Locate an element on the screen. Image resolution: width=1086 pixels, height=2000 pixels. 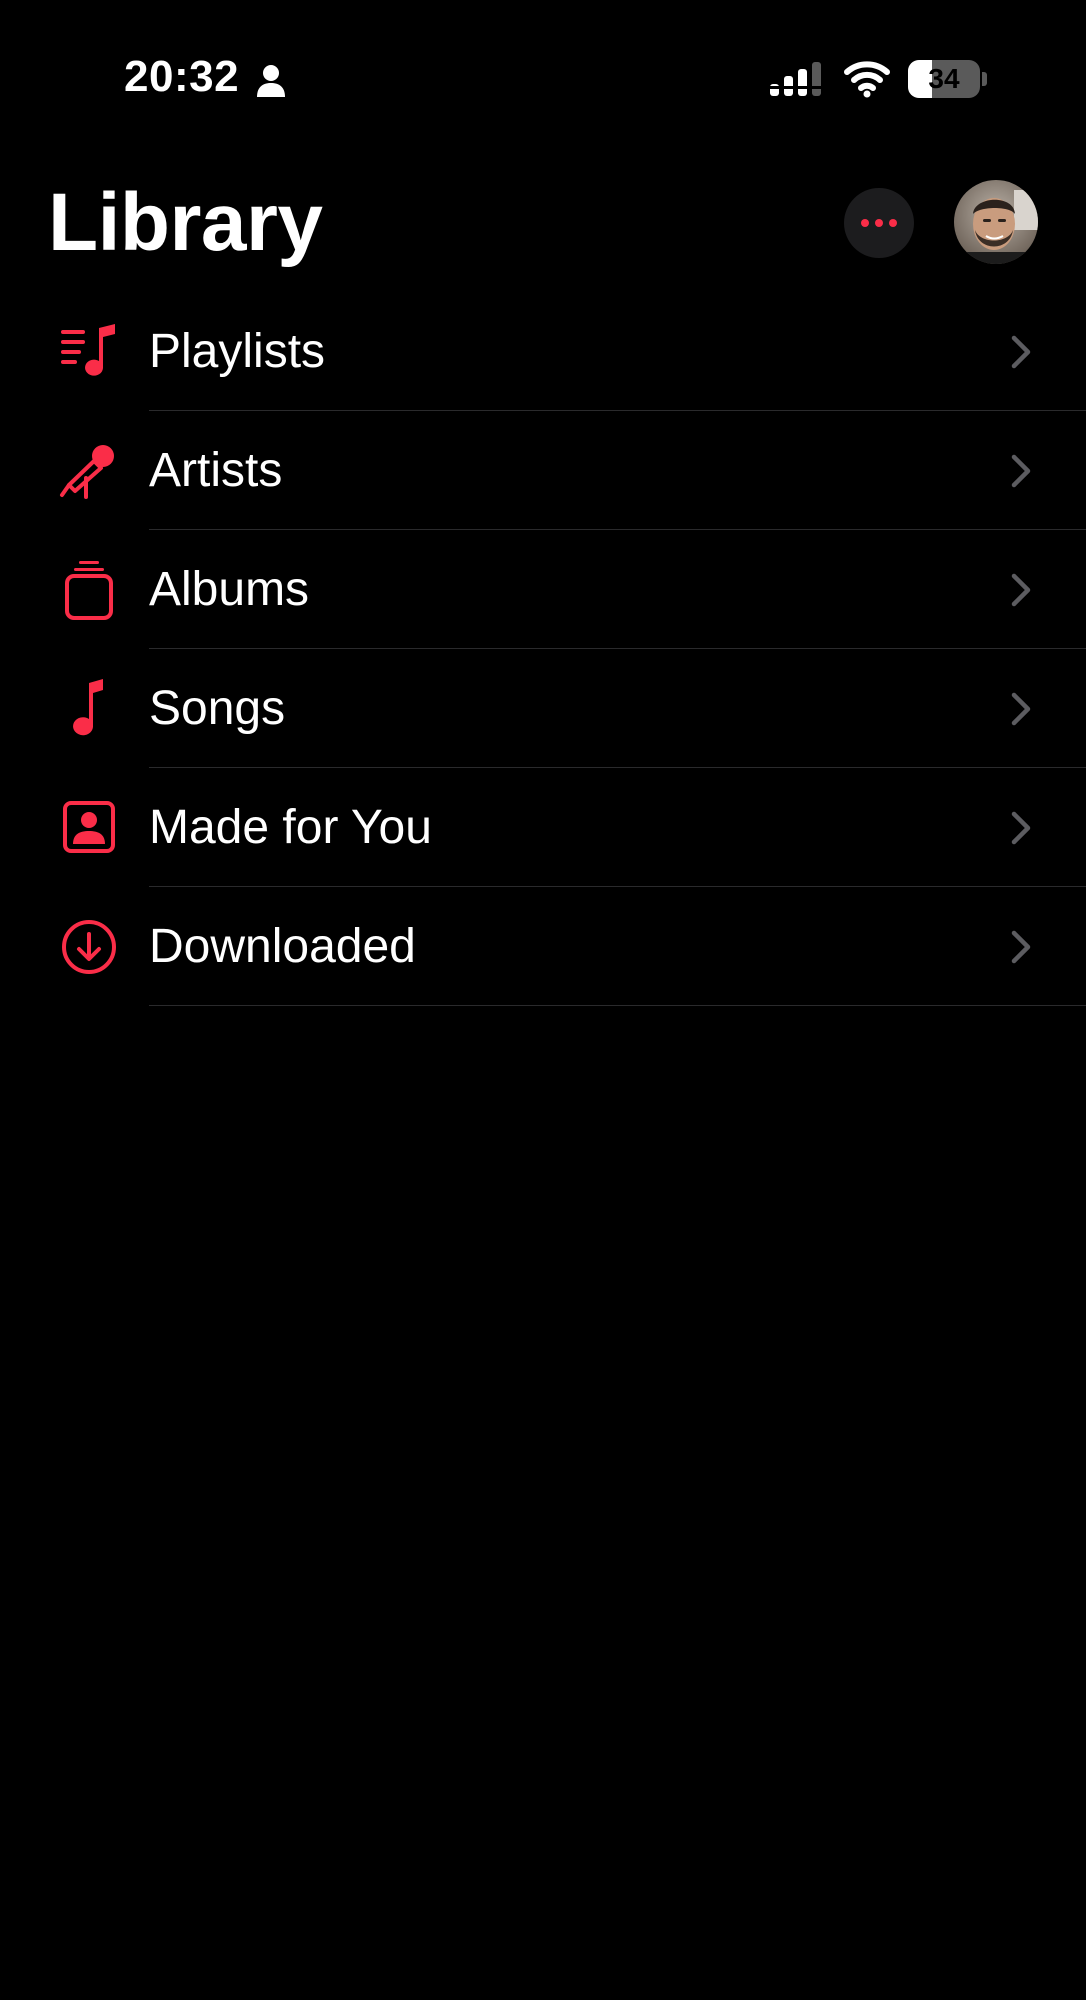
ellipsis-icon is located at coordinates (879, 223).